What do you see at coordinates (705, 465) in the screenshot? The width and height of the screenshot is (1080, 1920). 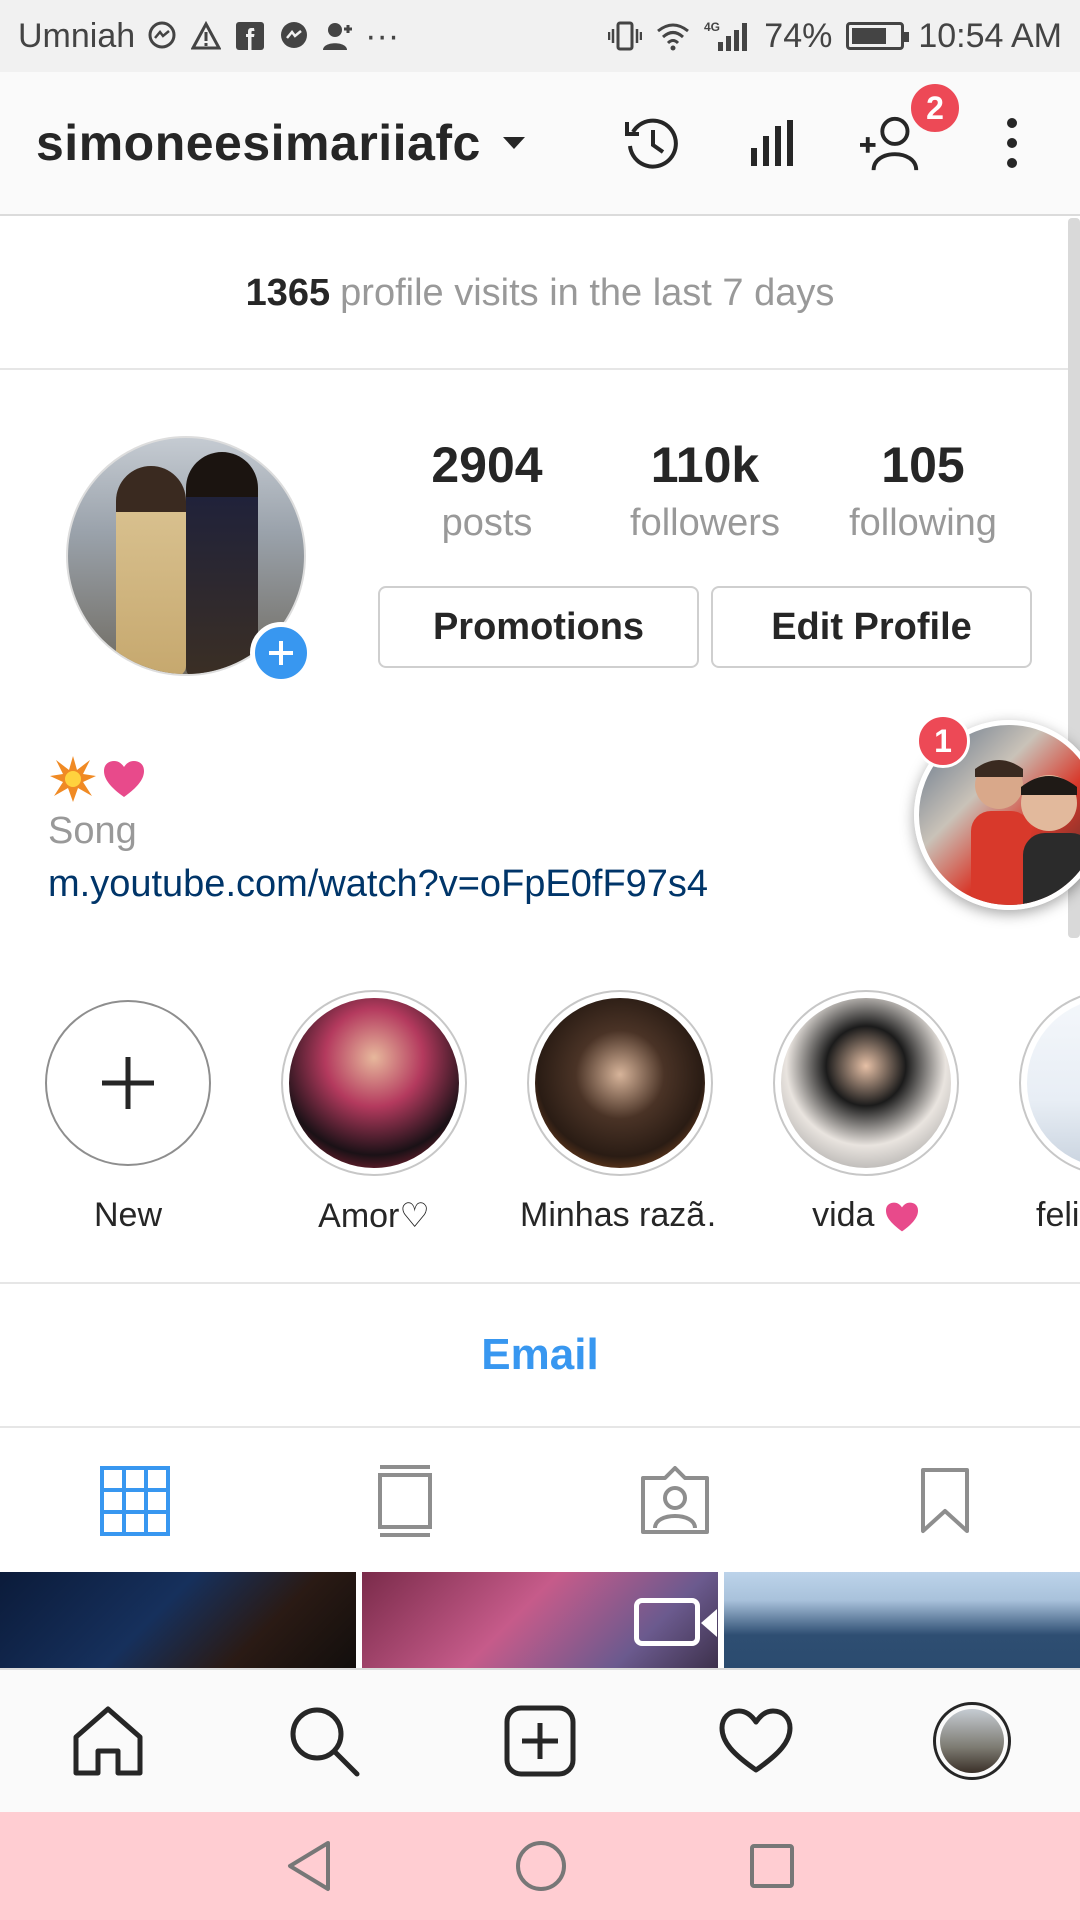 I see `followers-count: 110k` at bounding box center [705, 465].